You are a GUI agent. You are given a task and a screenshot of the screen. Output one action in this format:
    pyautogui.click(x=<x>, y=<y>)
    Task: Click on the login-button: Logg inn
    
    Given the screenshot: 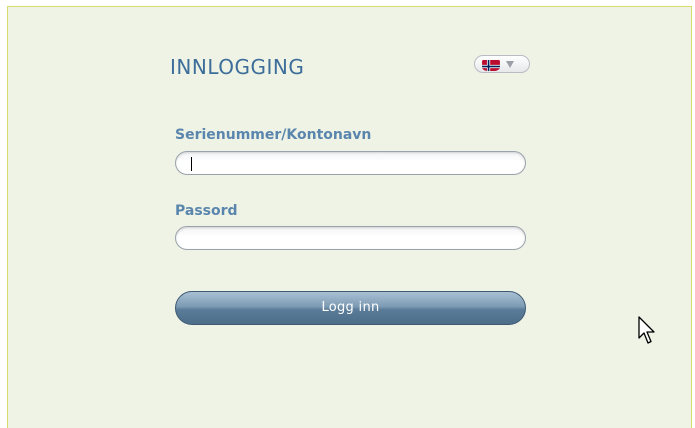 What is the action you would take?
    pyautogui.click(x=350, y=308)
    